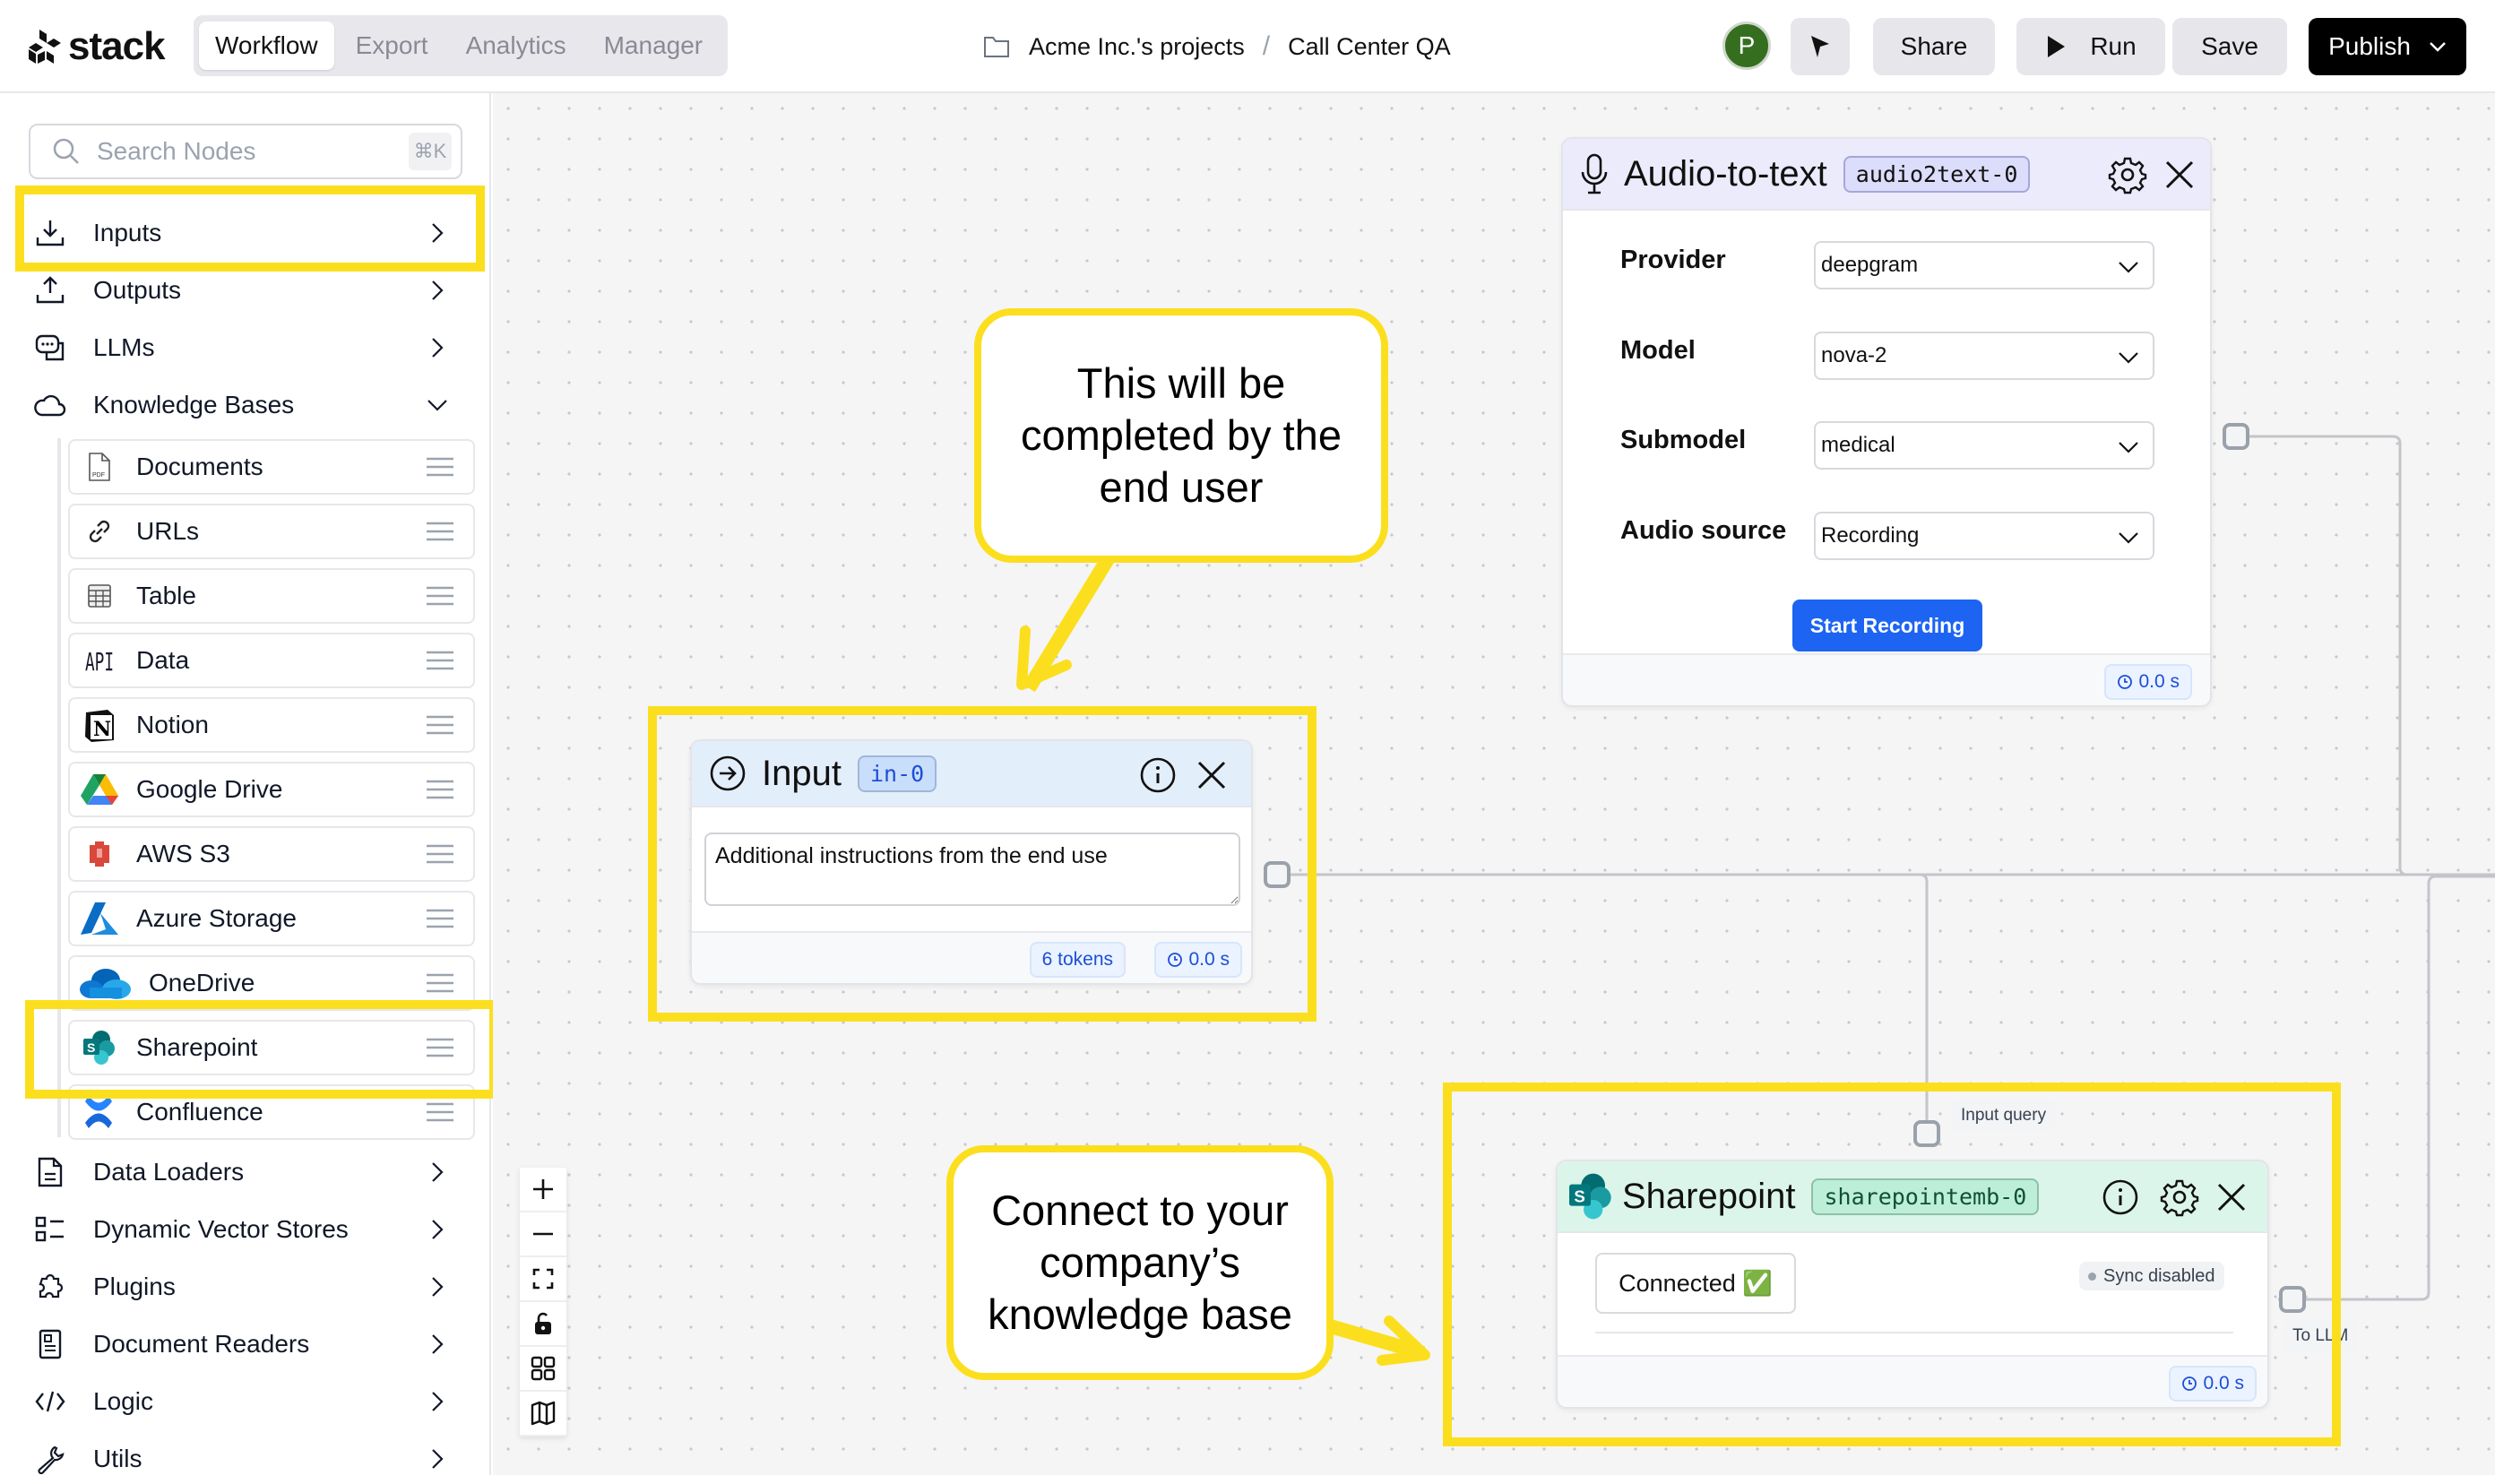 Image resolution: width=2495 pixels, height=1484 pixels. I want to click on wrench-icon, so click(50, 1459).